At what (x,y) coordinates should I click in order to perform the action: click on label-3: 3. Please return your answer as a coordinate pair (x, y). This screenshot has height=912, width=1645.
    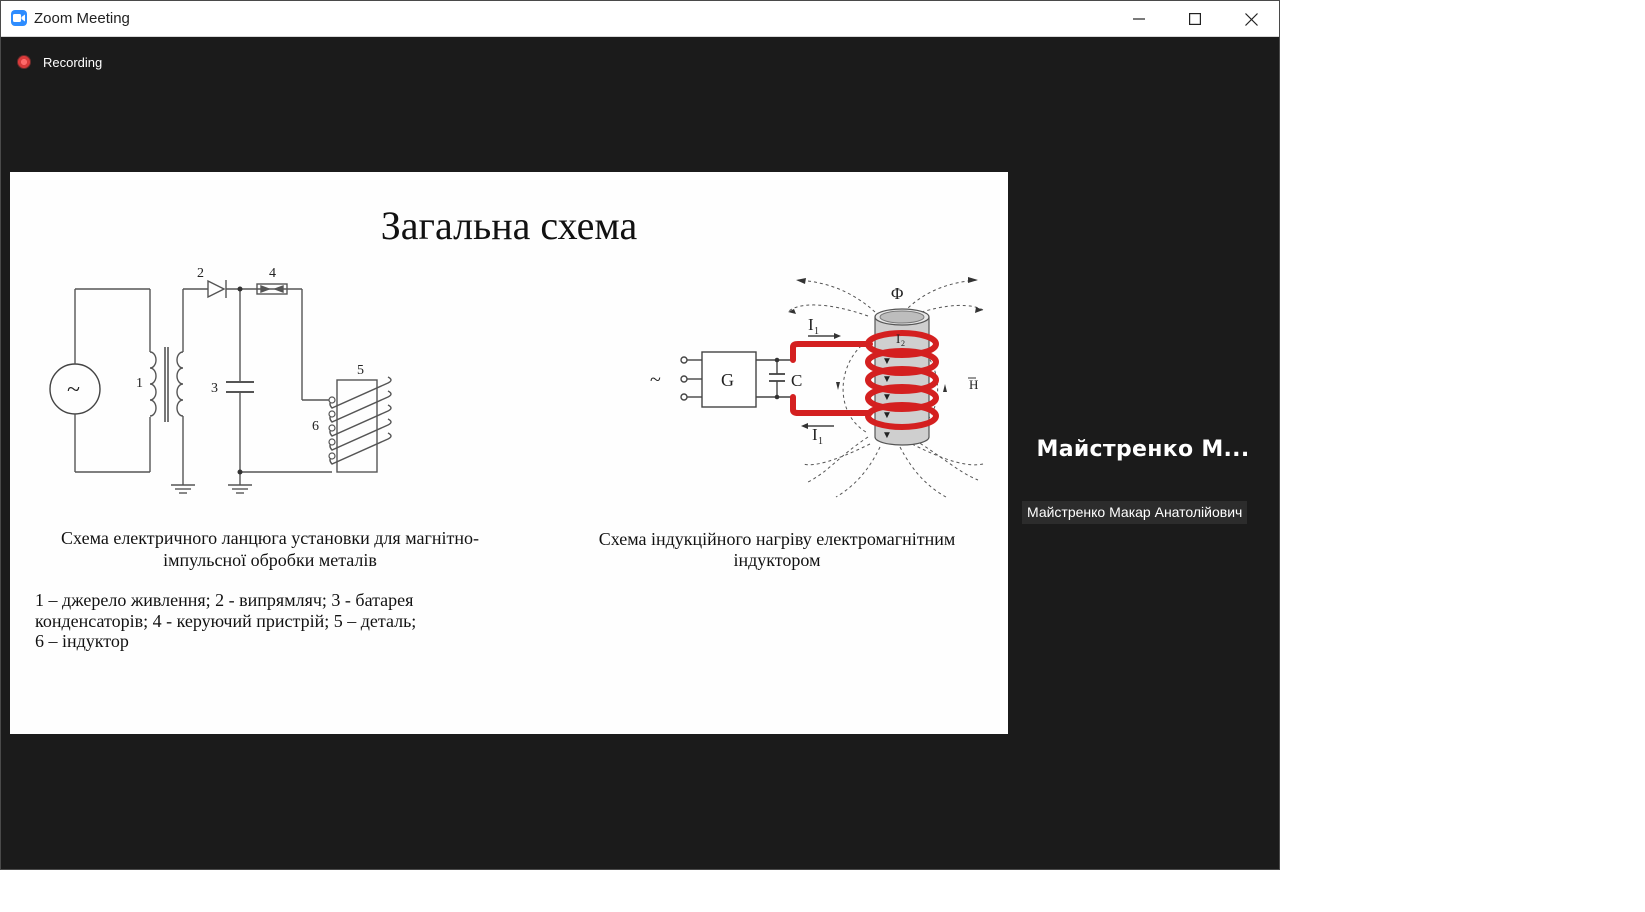
    Looking at the image, I should click on (214, 388).